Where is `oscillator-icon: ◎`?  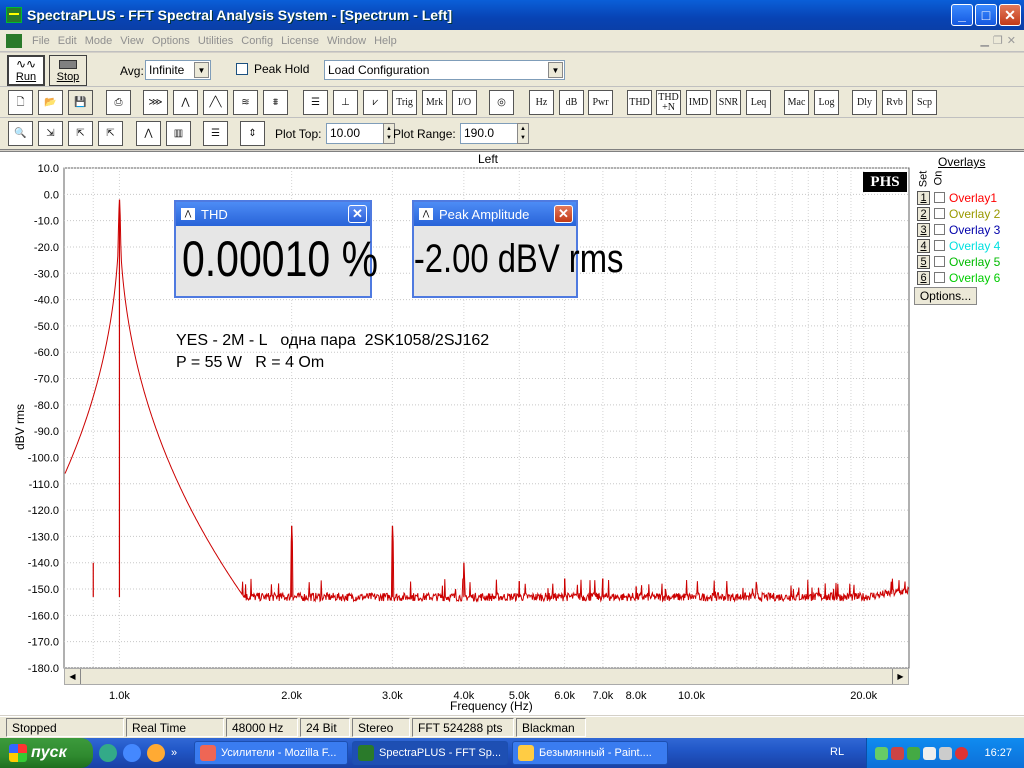
oscillator-icon: ◎ is located at coordinates (501, 102).